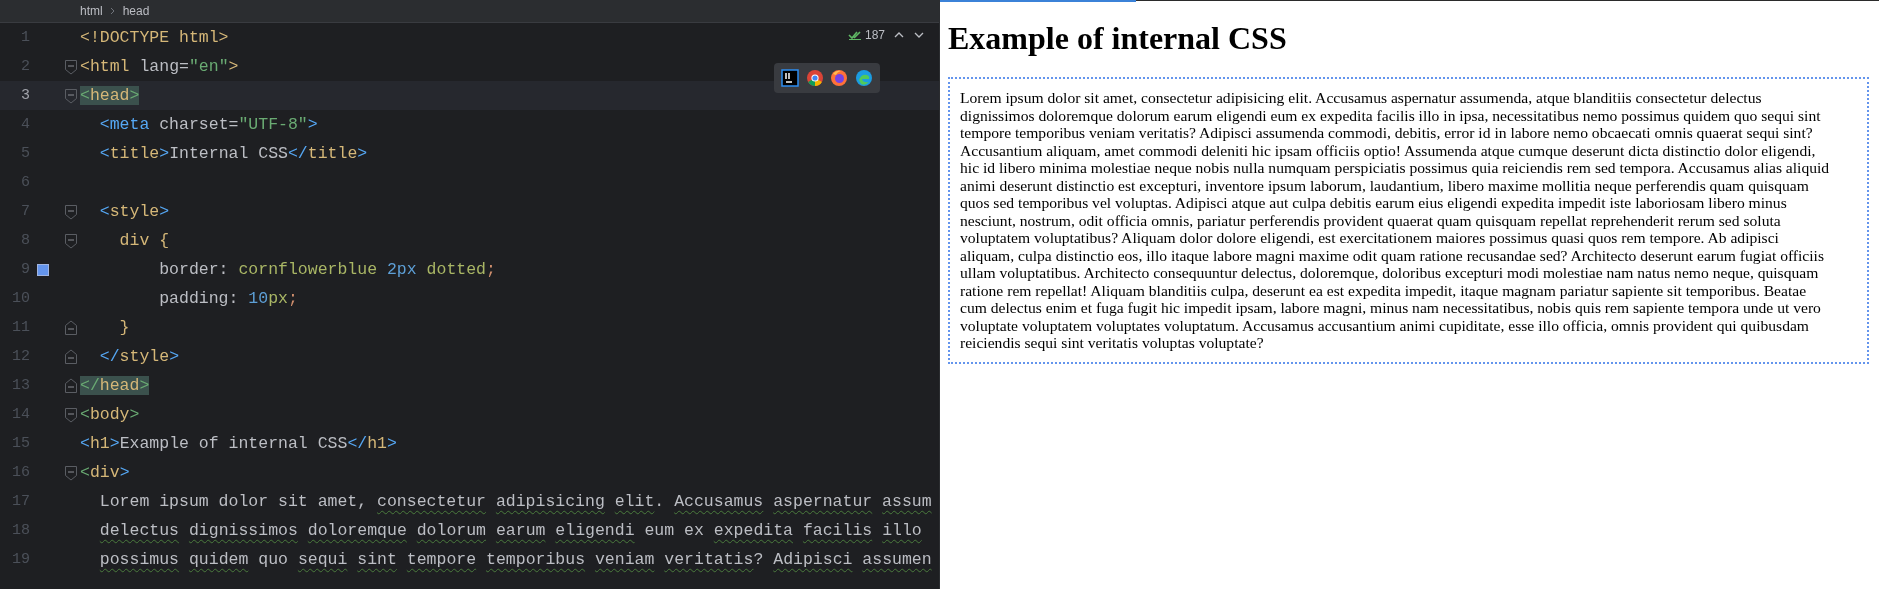 The image size is (1879, 589). Describe the element at coordinates (91, 11) in the screenshot. I see `breadcrumb-item: html` at that location.